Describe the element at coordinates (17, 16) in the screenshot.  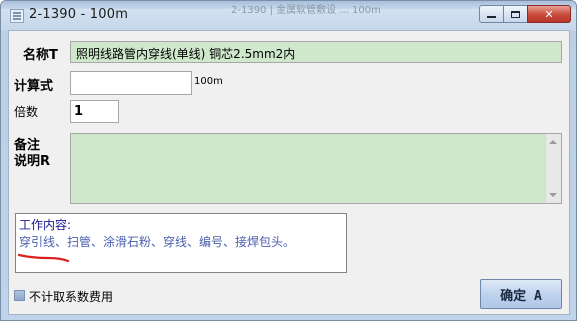
I see `app-window-icon` at that location.